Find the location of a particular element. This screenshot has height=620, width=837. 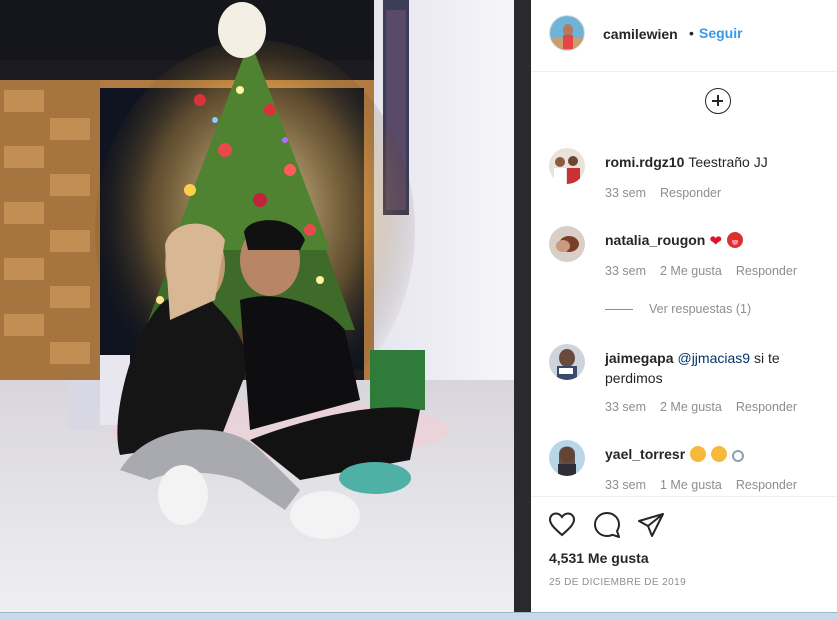

heart-outline-icon is located at coordinates (562, 525).